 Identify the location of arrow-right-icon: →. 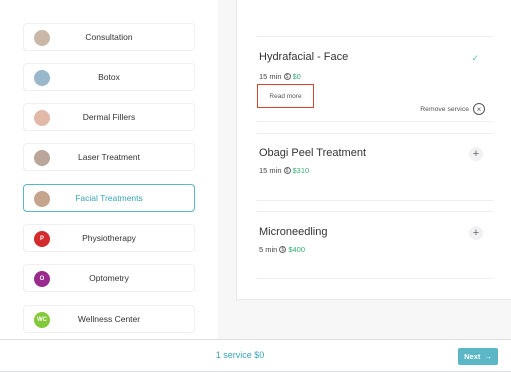
(488, 356).